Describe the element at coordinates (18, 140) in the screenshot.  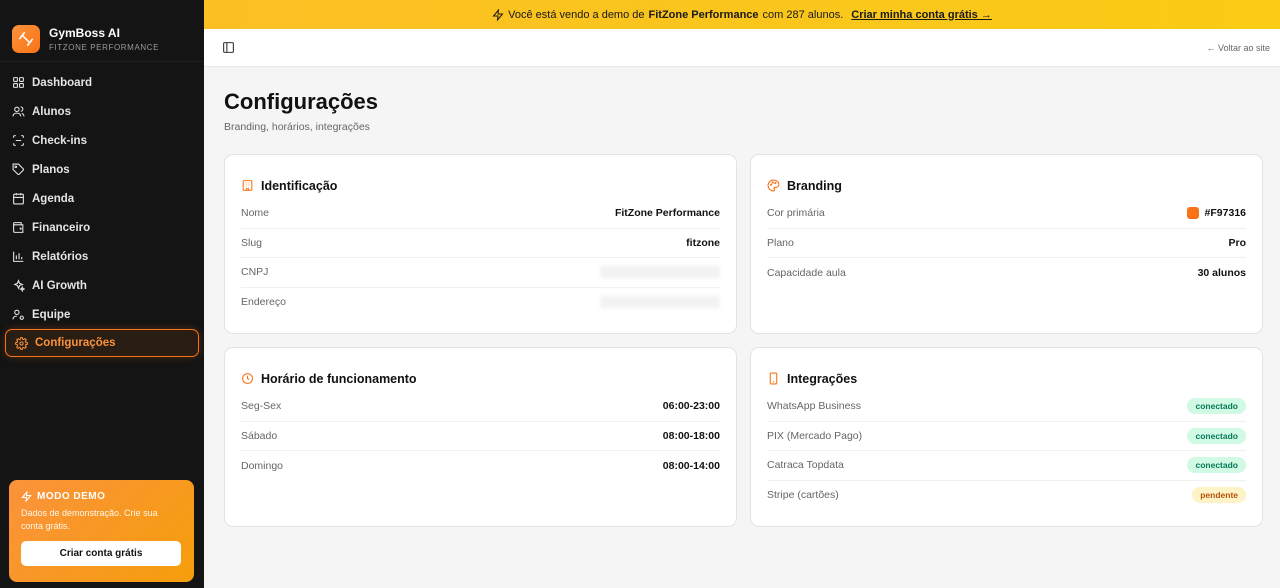
I see `scan-icon` at that location.